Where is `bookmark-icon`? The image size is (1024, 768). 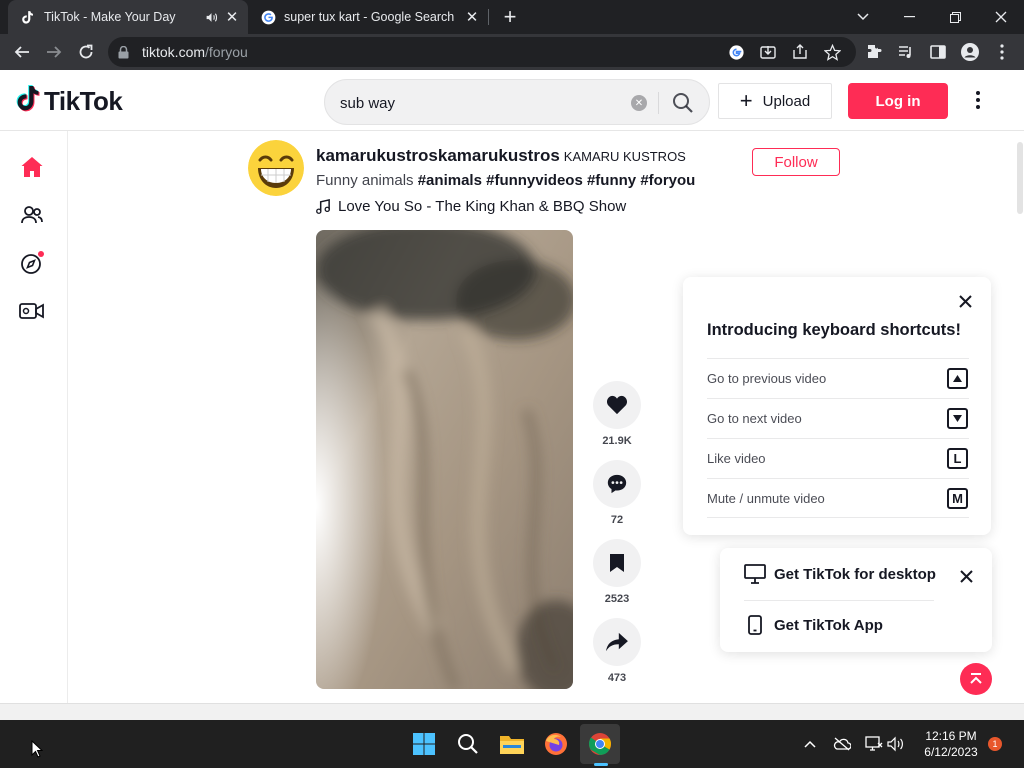
bookmark-icon is located at coordinates (617, 563).